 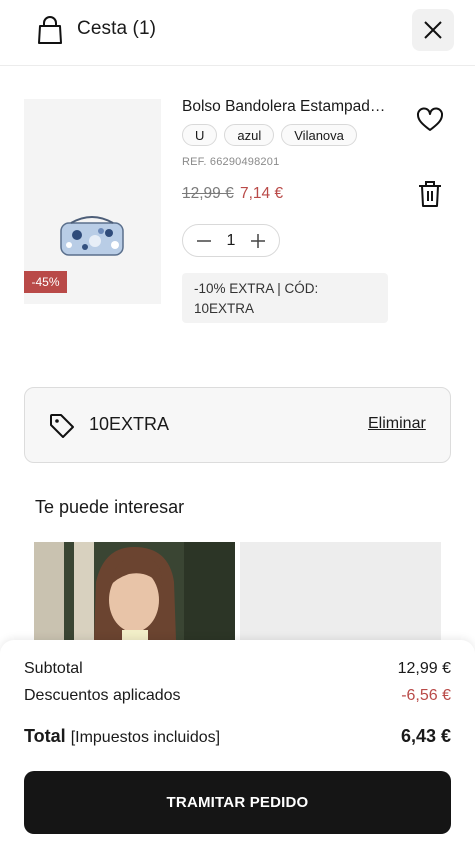 I want to click on wishlist-button, so click(x=430, y=120).